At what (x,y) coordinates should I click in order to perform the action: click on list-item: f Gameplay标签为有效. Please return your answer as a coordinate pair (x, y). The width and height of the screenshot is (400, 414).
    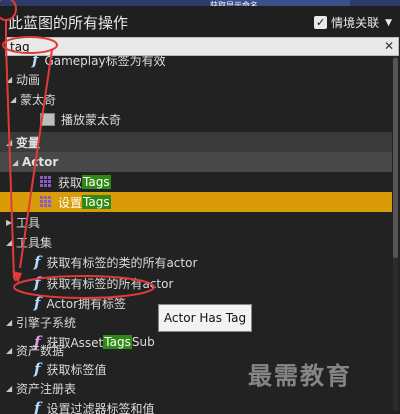
    Looking at the image, I should click on (196, 63).